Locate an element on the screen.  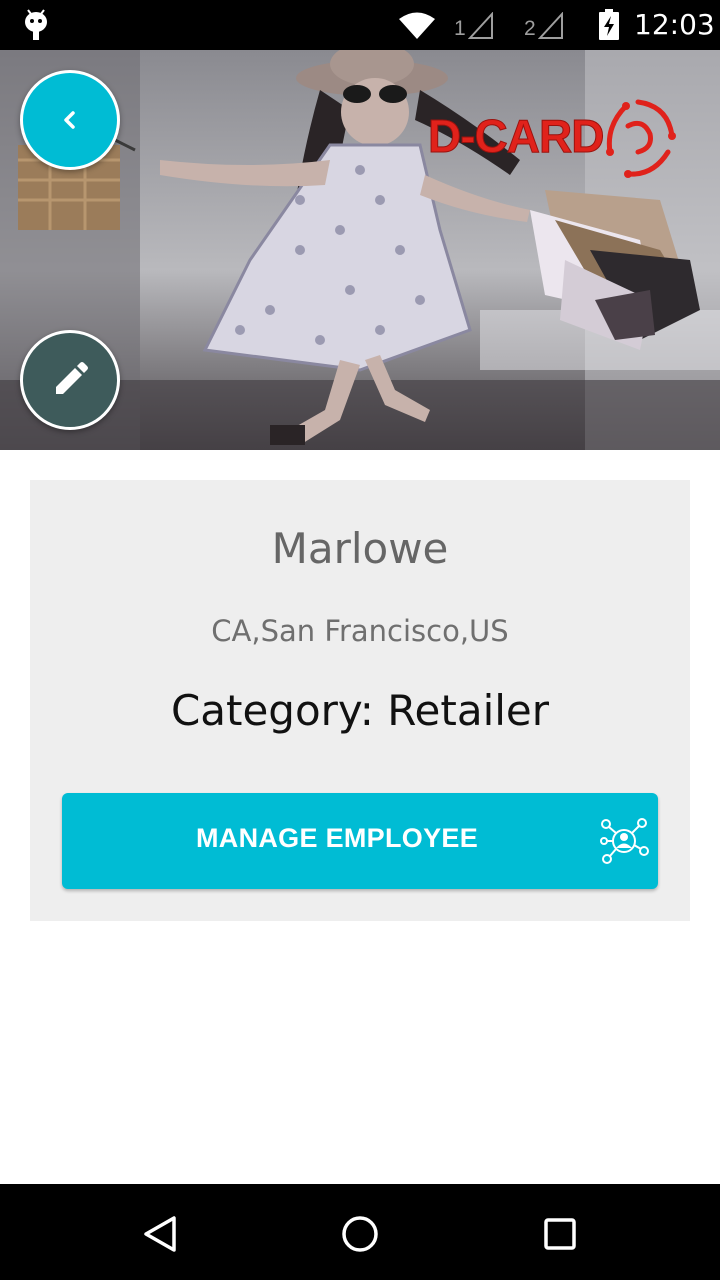
edit-button is located at coordinates (70, 380).